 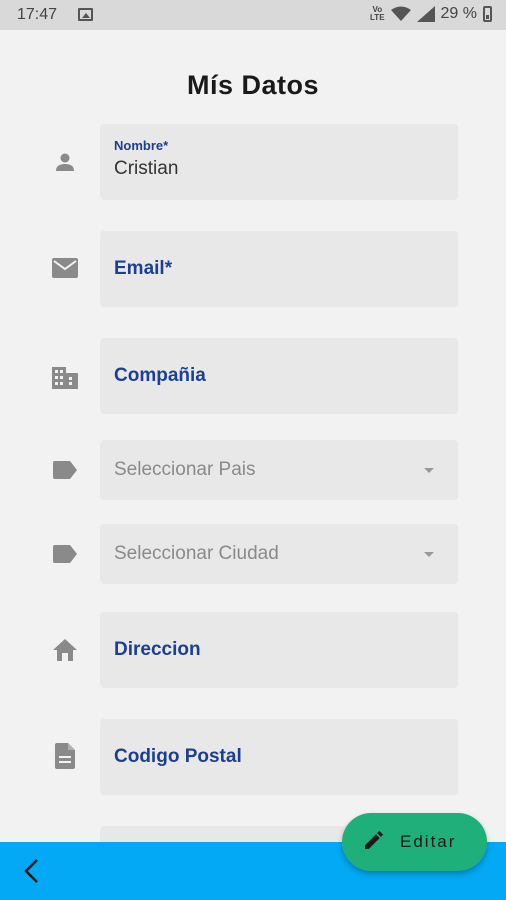 I want to click on chevron-left-icon, so click(x=31, y=871).